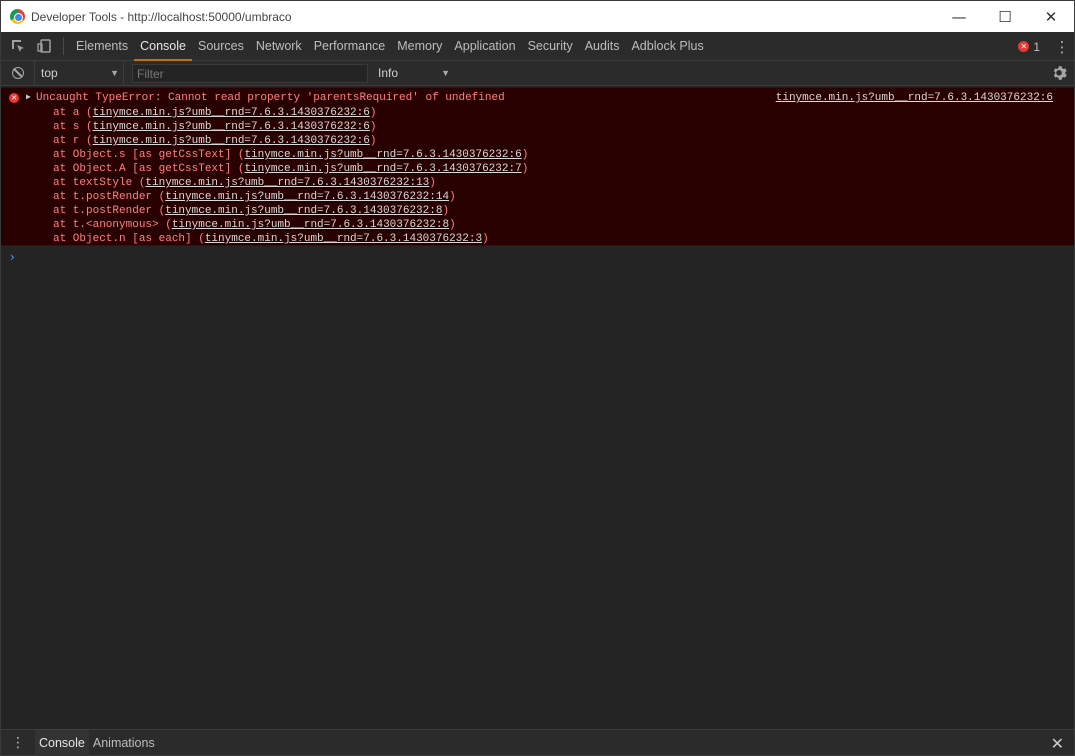 The height and width of the screenshot is (756, 1075). I want to click on tab-security: Security, so click(550, 46).